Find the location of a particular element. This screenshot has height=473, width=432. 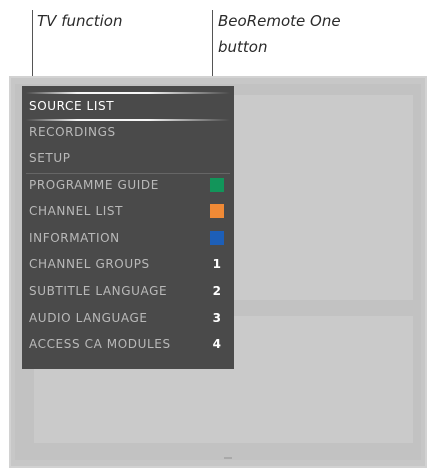

menu-item-channel-groups: CHANNEL GROUPS 1 is located at coordinates (128, 264).